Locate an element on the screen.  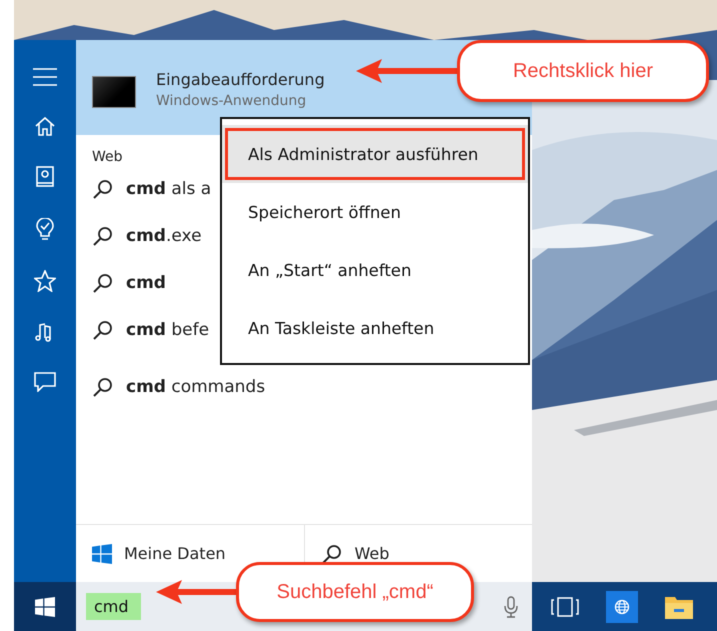
callout-tooltip: Suchbefehl „cmd“ is located at coordinates (314, 592).